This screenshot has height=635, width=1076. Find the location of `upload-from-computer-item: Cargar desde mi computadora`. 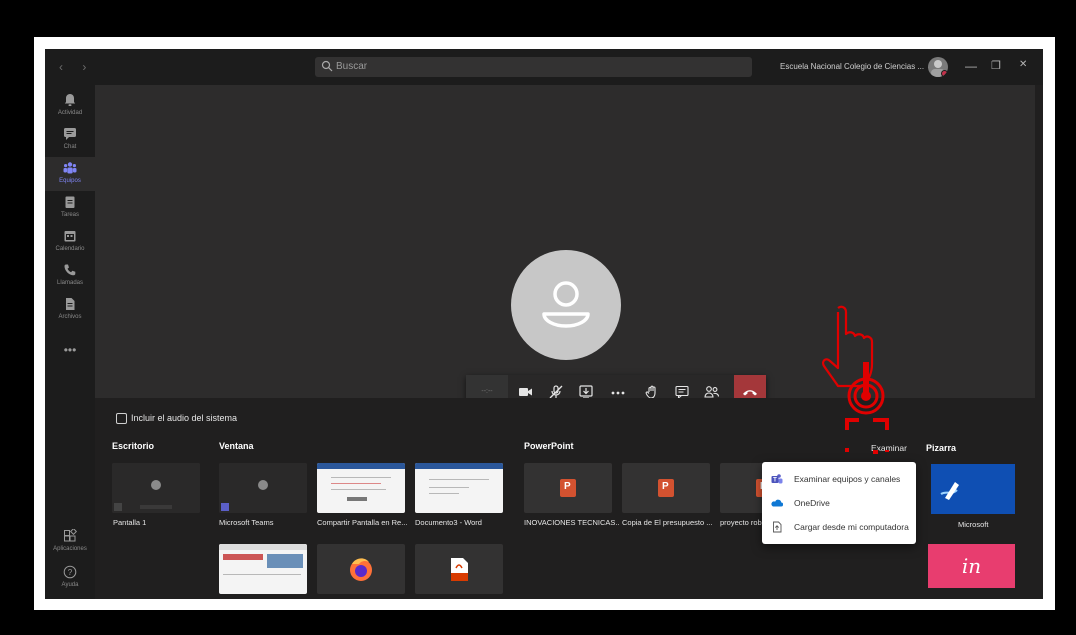

upload-from-computer-item: Cargar desde mi computadora is located at coordinates (839, 527).